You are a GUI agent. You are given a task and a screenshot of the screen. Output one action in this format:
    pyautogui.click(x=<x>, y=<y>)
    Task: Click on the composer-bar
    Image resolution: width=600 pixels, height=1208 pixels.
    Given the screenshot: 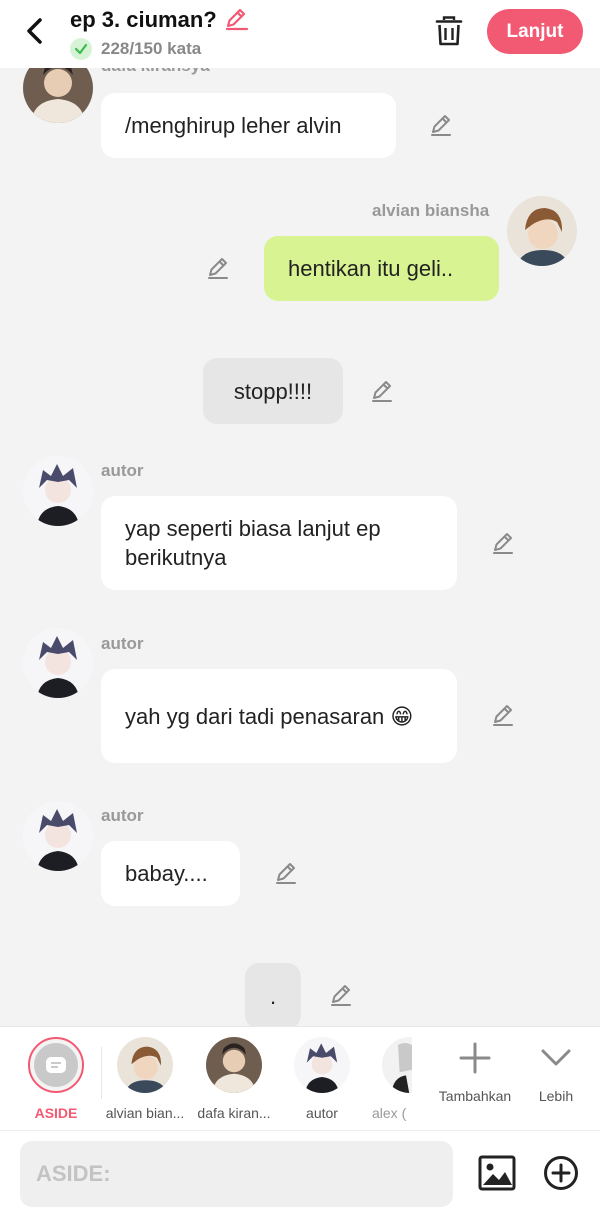 What is the action you would take?
    pyautogui.click(x=300, y=1169)
    